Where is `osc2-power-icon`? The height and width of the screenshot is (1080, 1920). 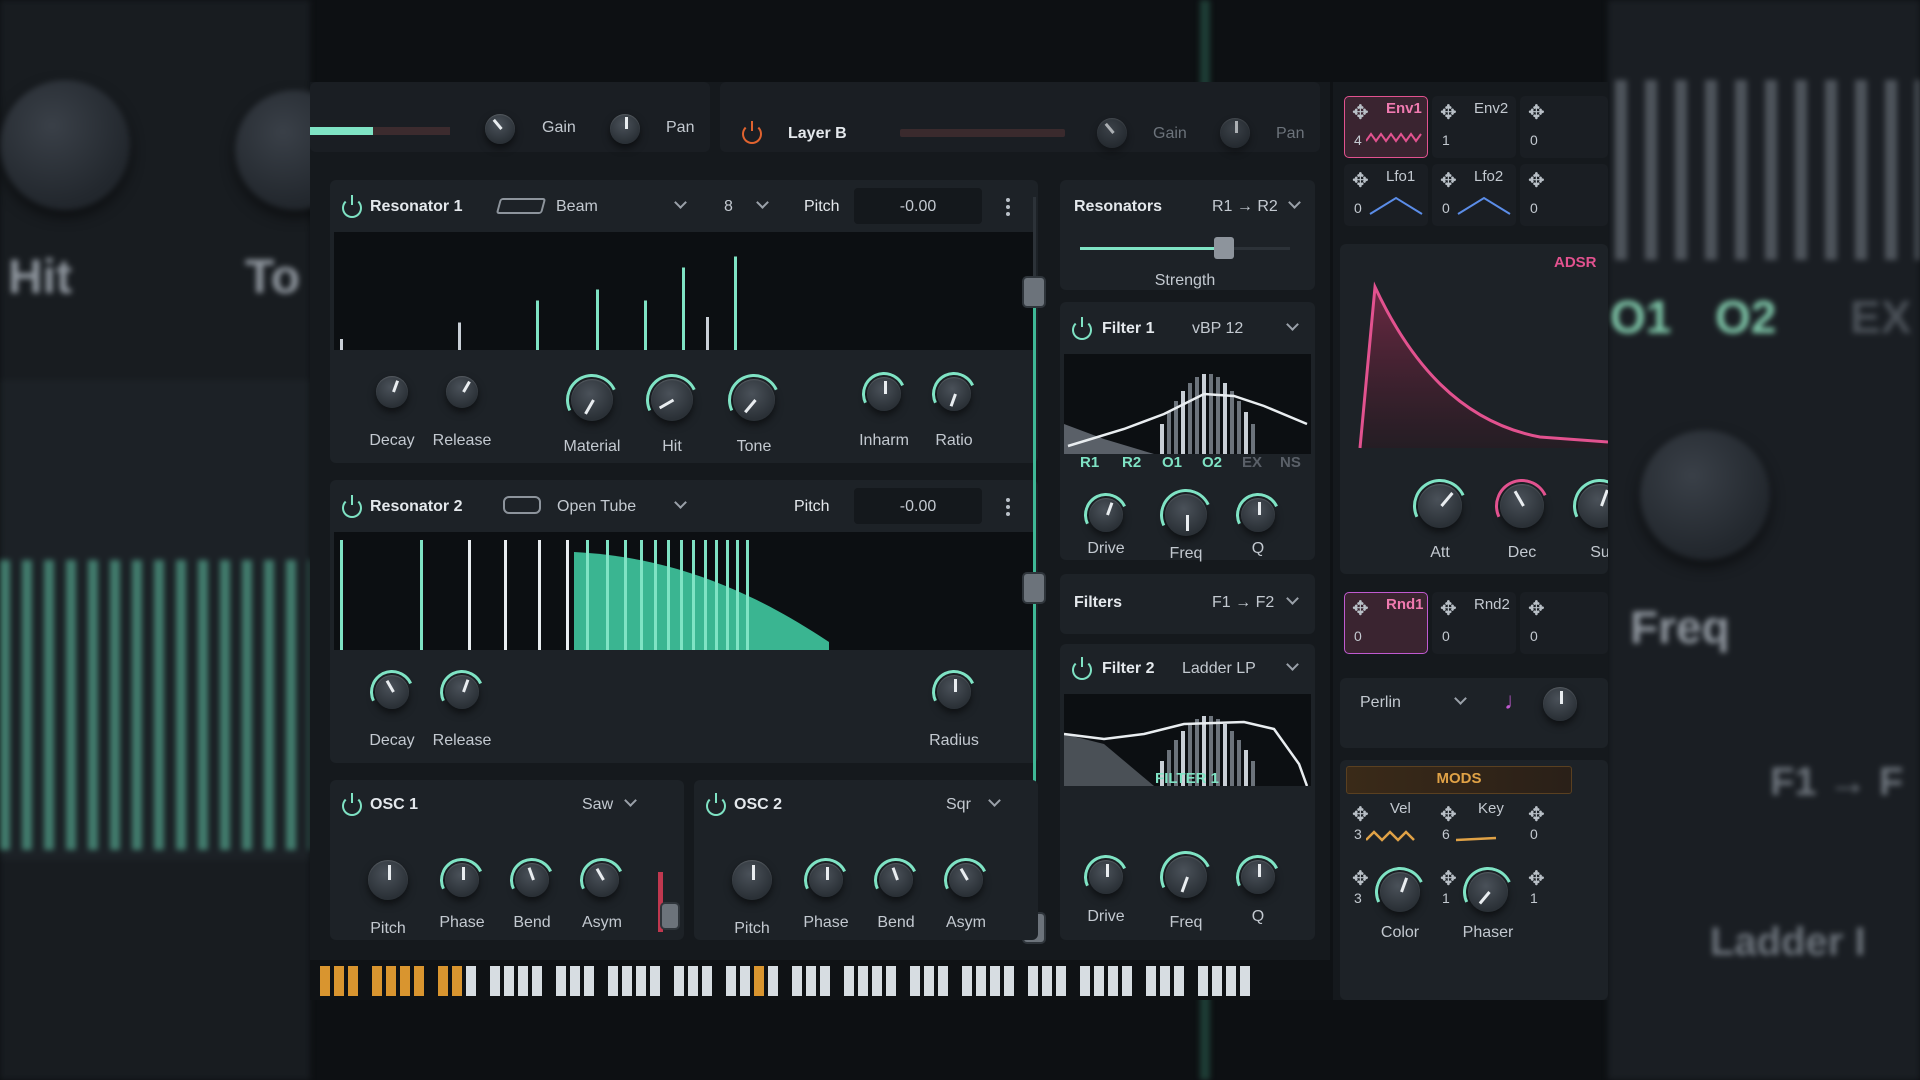
osc2-power-icon is located at coordinates (716, 804).